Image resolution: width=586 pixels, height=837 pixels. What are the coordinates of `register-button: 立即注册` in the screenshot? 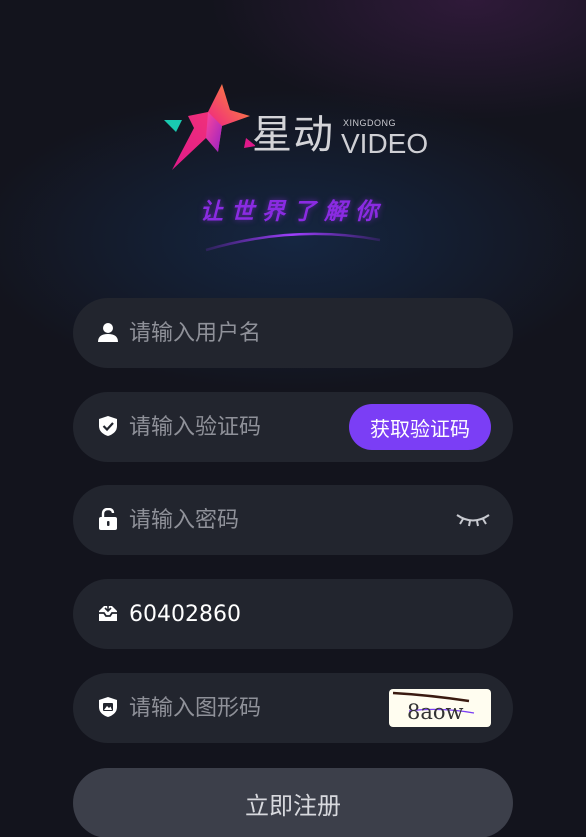 It's located at (293, 802).